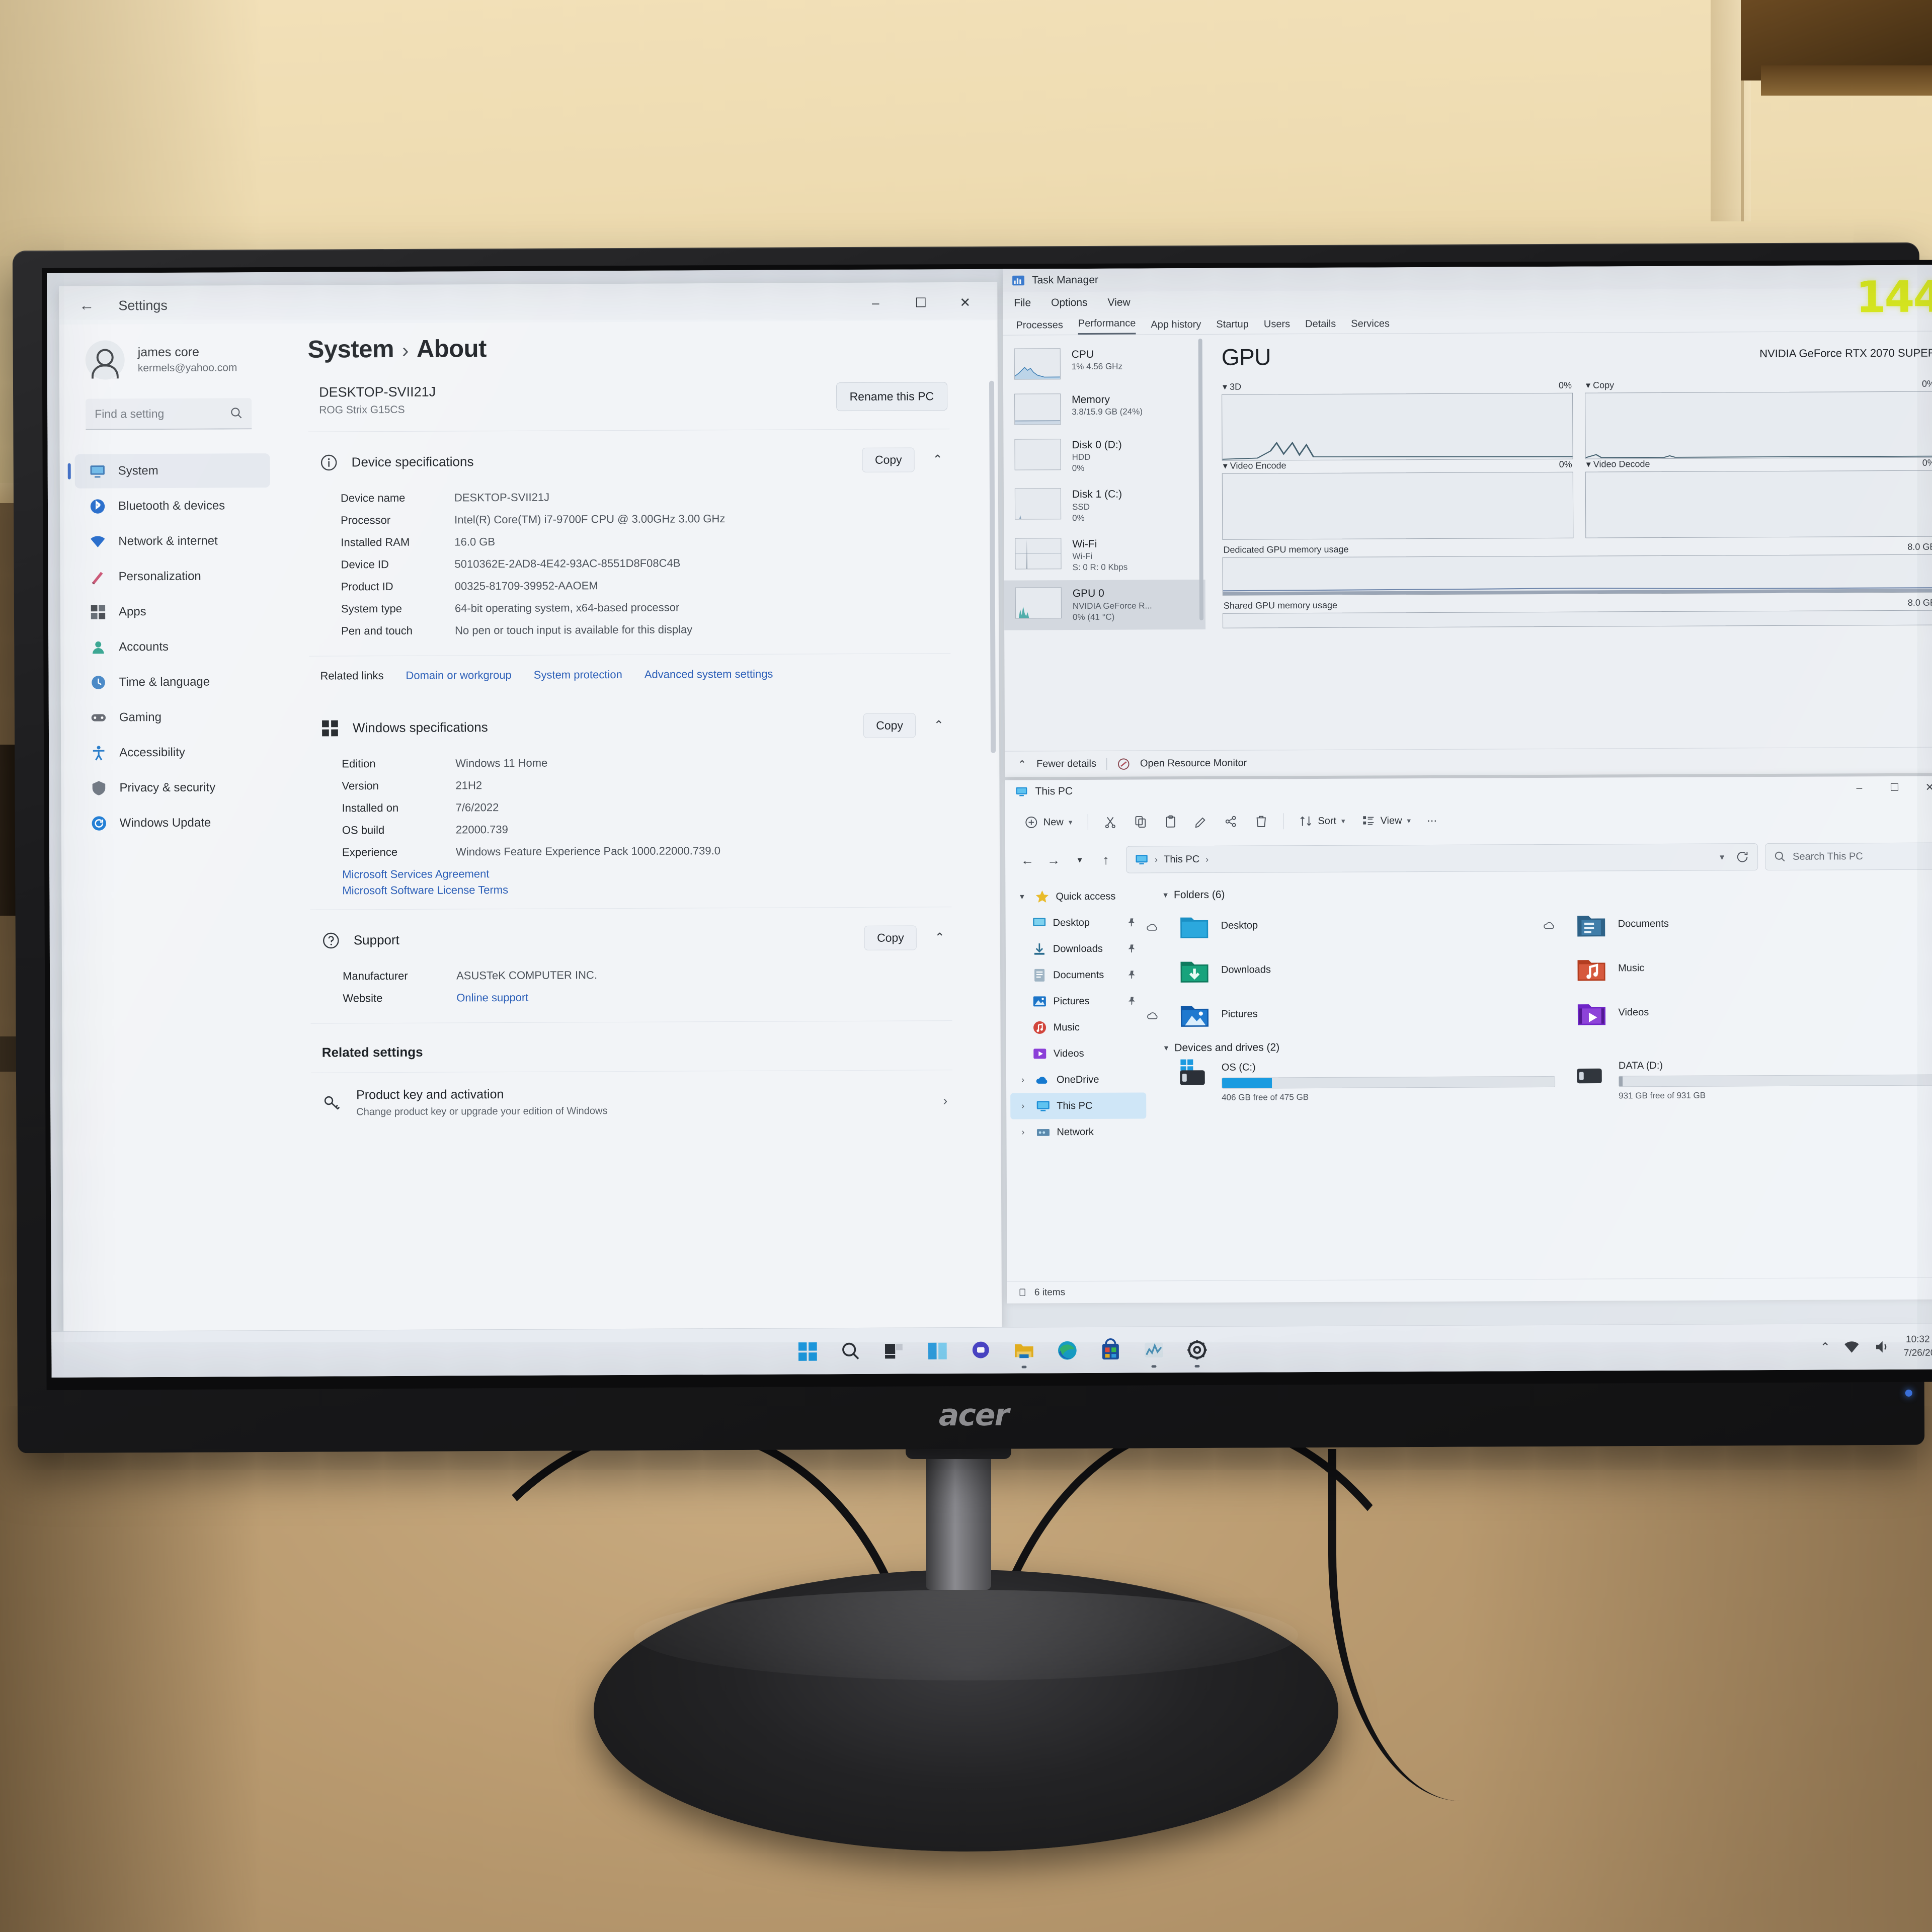 The height and width of the screenshot is (1932, 1932). What do you see at coordinates (981, 1350) in the screenshot?
I see `chat-icon` at bounding box center [981, 1350].